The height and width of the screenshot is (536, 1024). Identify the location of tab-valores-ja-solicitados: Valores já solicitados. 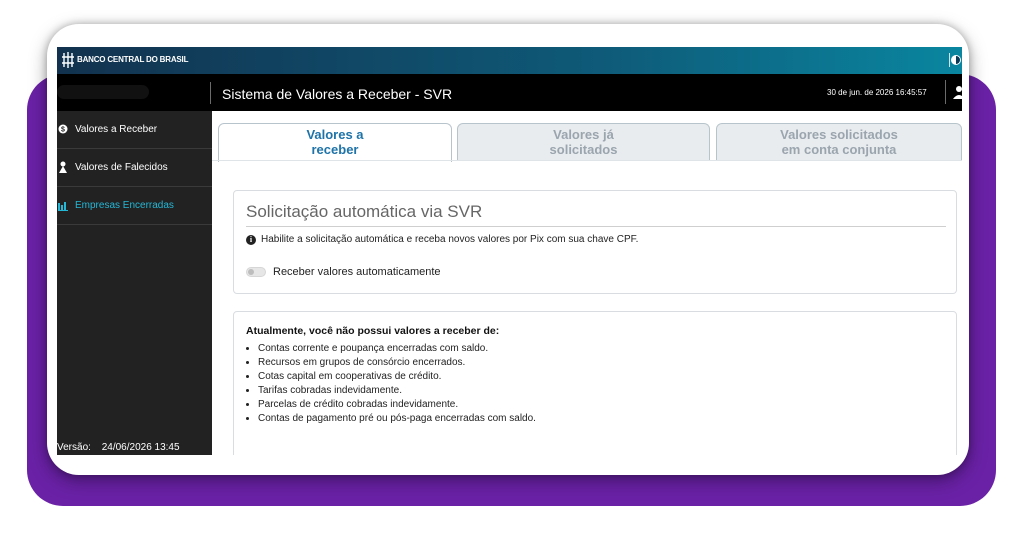
(583, 142).